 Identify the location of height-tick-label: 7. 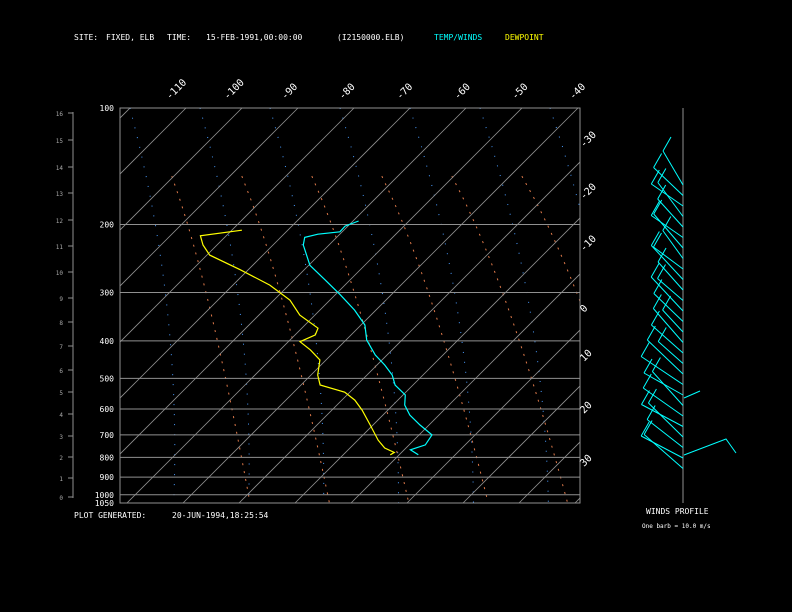
(61, 347).